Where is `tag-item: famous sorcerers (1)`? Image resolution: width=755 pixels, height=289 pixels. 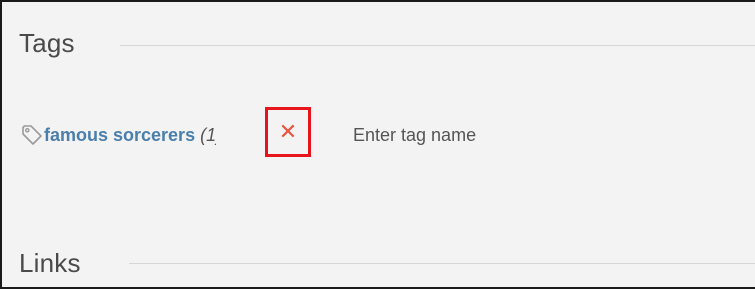
tag-item: famous sorcerers (1) is located at coordinates (118, 135).